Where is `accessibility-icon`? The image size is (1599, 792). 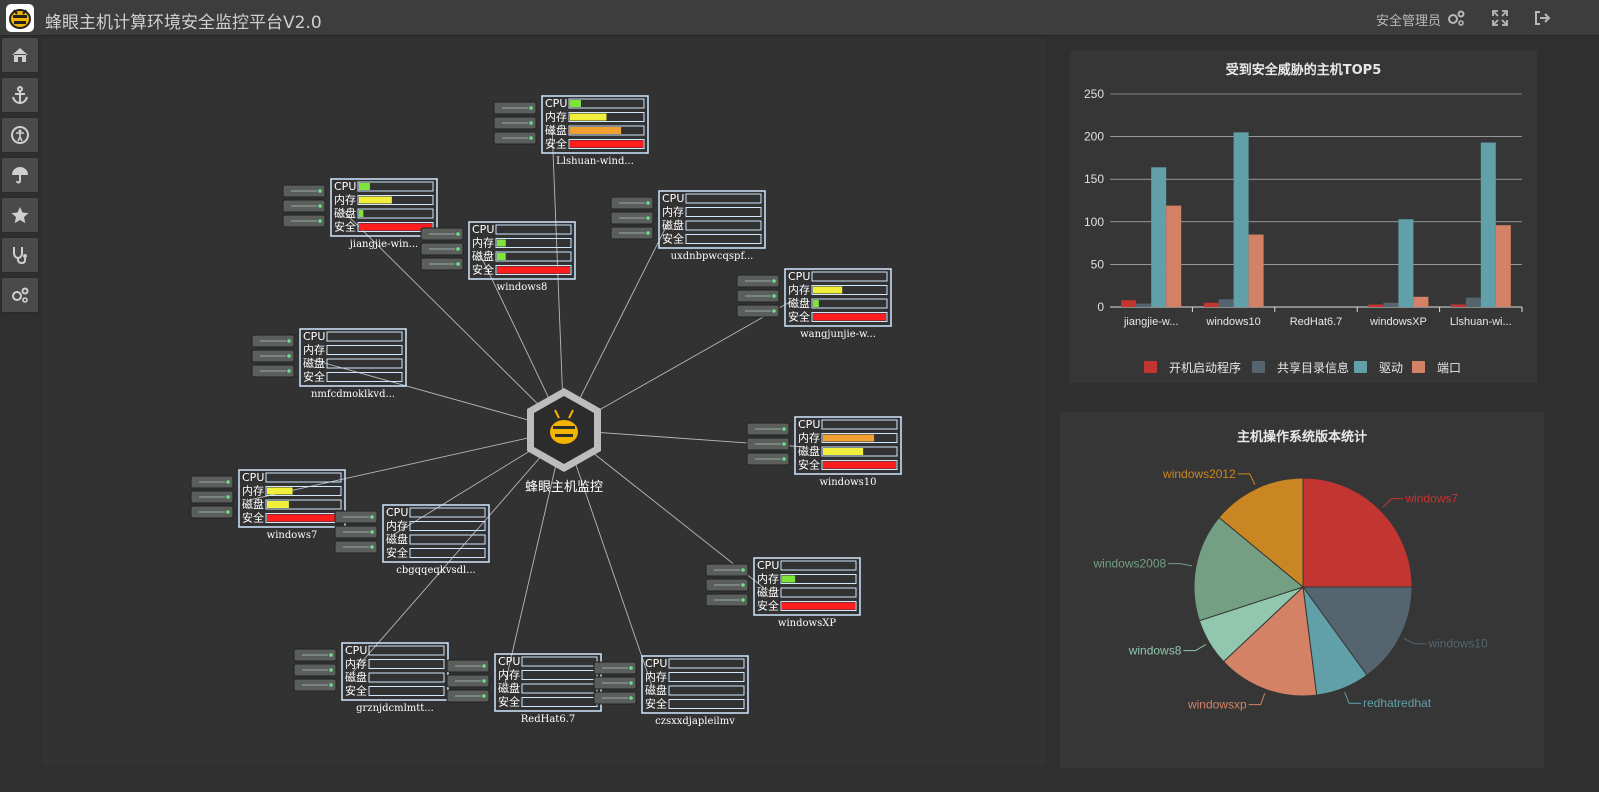 accessibility-icon is located at coordinates (20, 135).